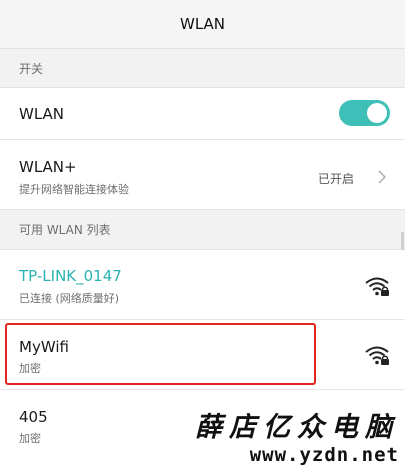 The image size is (405, 473). What do you see at coordinates (377, 113) in the screenshot?
I see `toggle-knob` at bounding box center [377, 113].